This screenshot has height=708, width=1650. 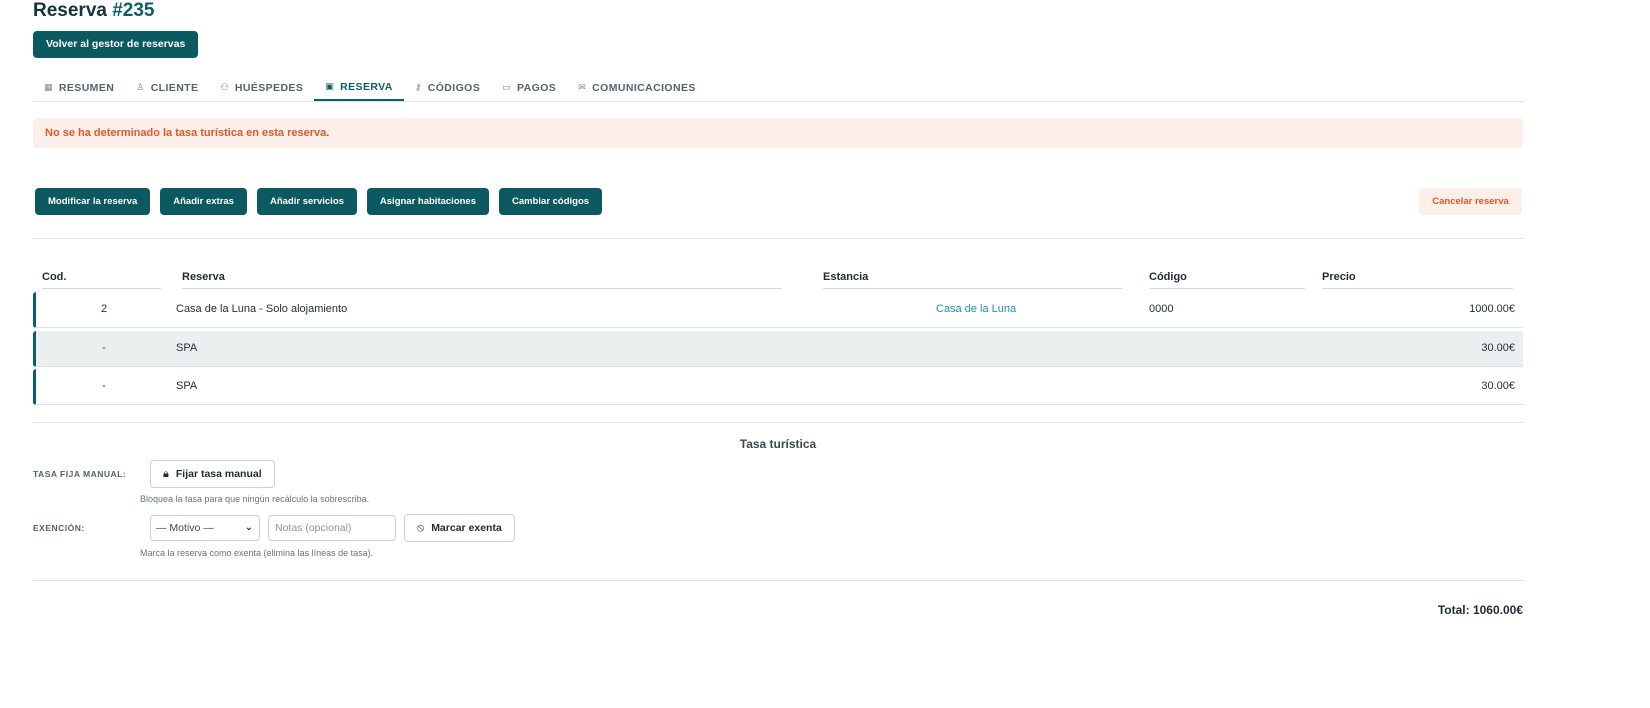 I want to click on booking-number: #235, so click(x=133, y=10).